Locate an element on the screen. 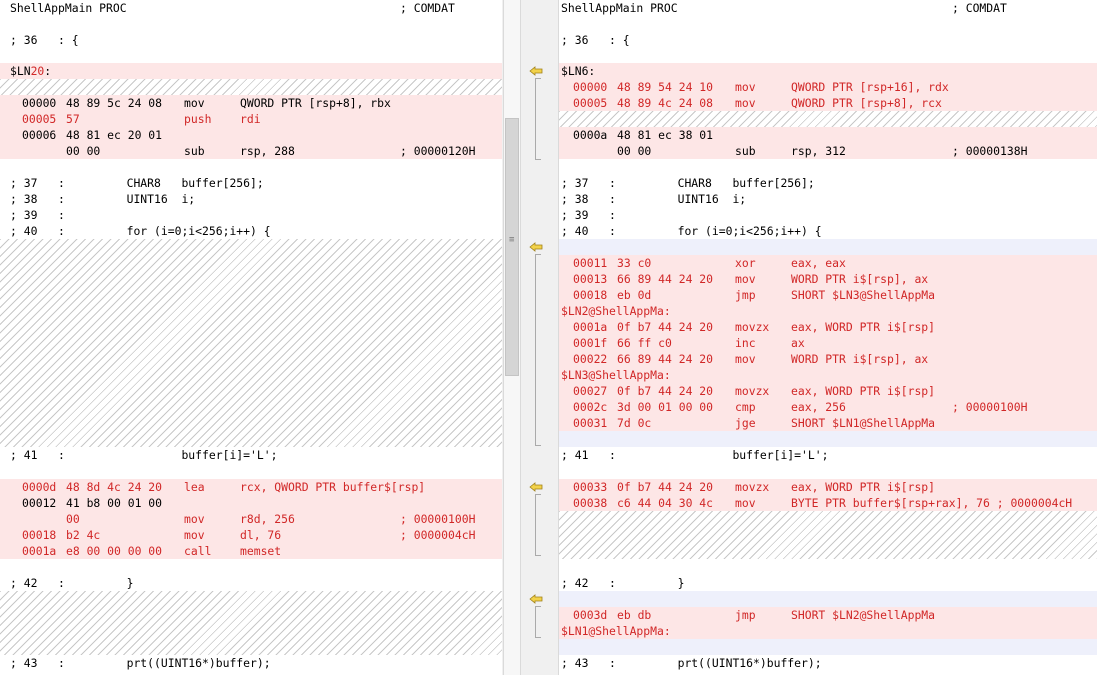  label-line: $LN20: is located at coordinates (251, 71).